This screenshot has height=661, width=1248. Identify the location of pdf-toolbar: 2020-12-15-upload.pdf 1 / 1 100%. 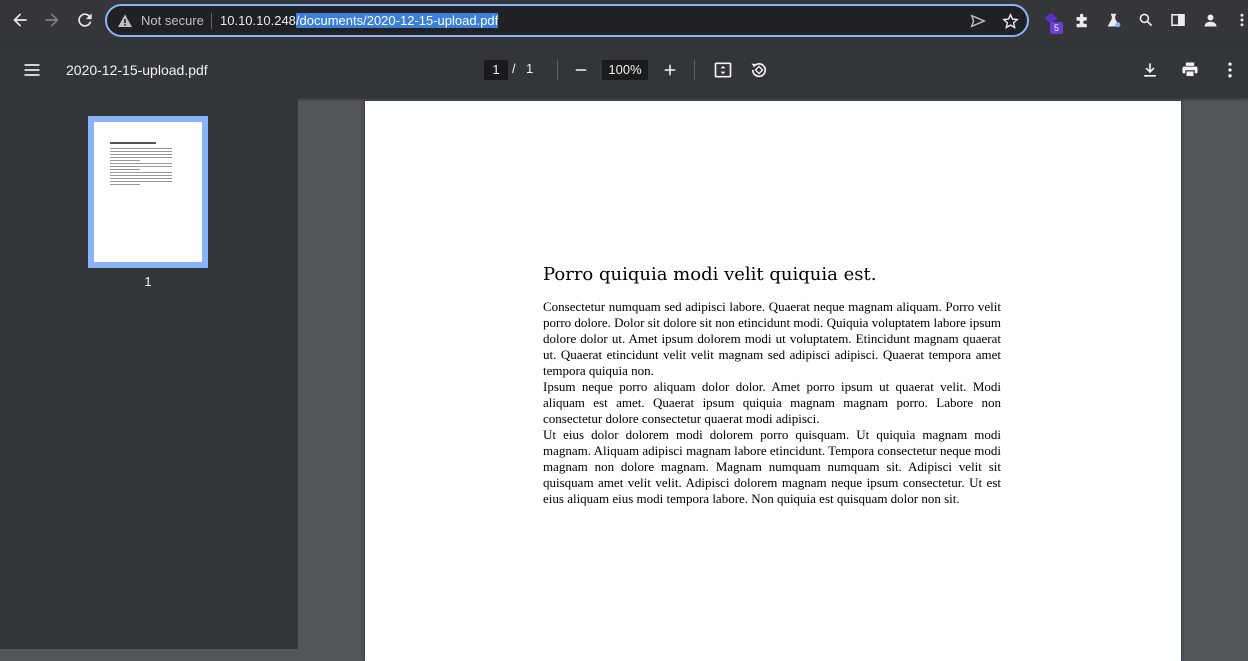
(624, 69).